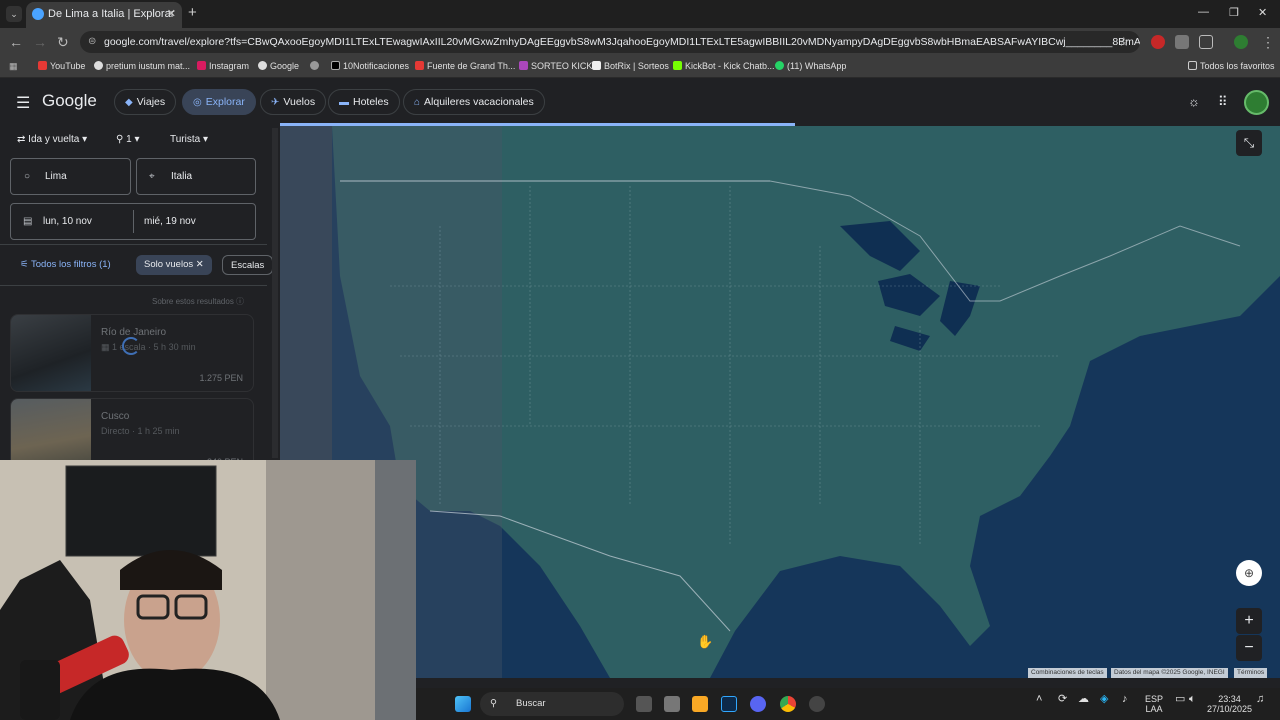 The image size is (1280, 720). Describe the element at coordinates (131, 346) in the screenshot. I see `loading-spinner-icon` at that location.